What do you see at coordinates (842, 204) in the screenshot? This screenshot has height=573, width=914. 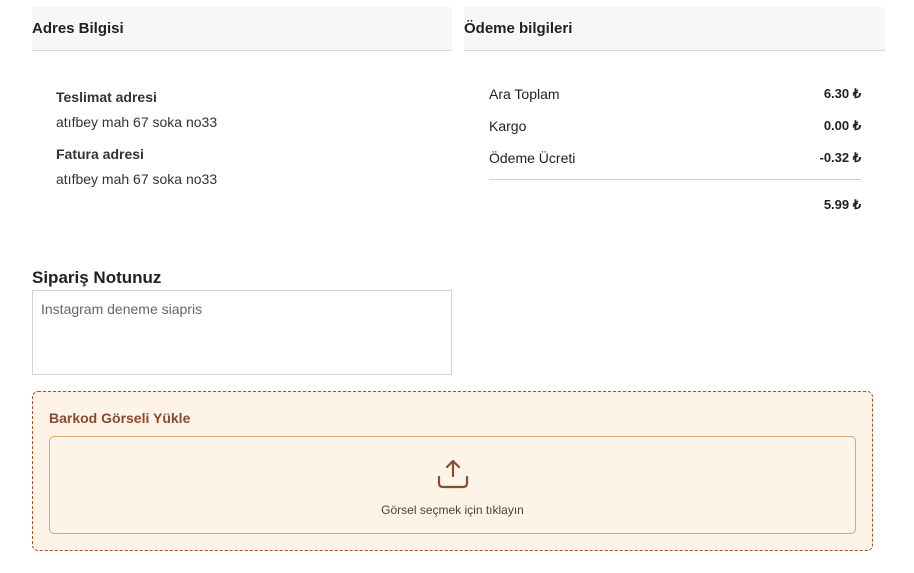 I see `payment-total-amount: 5.99 ₺` at bounding box center [842, 204].